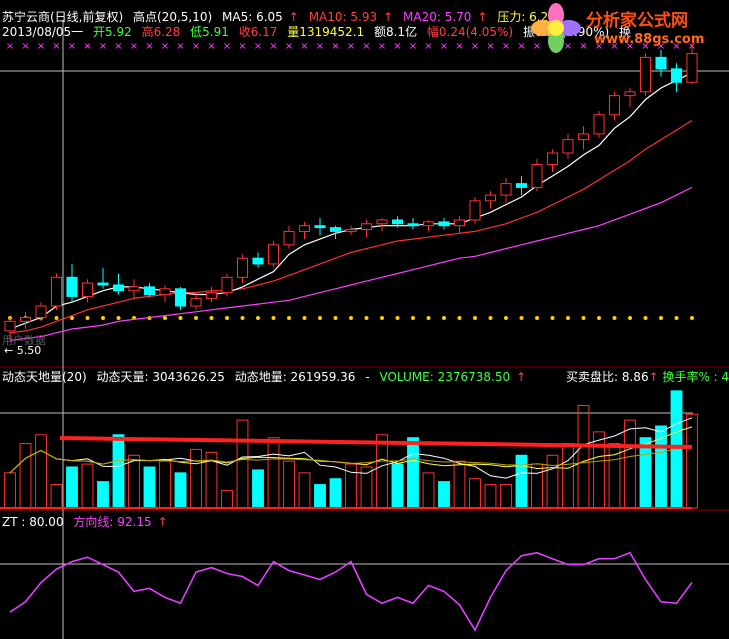 The height and width of the screenshot is (639, 729). I want to click on volume-info: 量1319452.1, so click(326, 32).